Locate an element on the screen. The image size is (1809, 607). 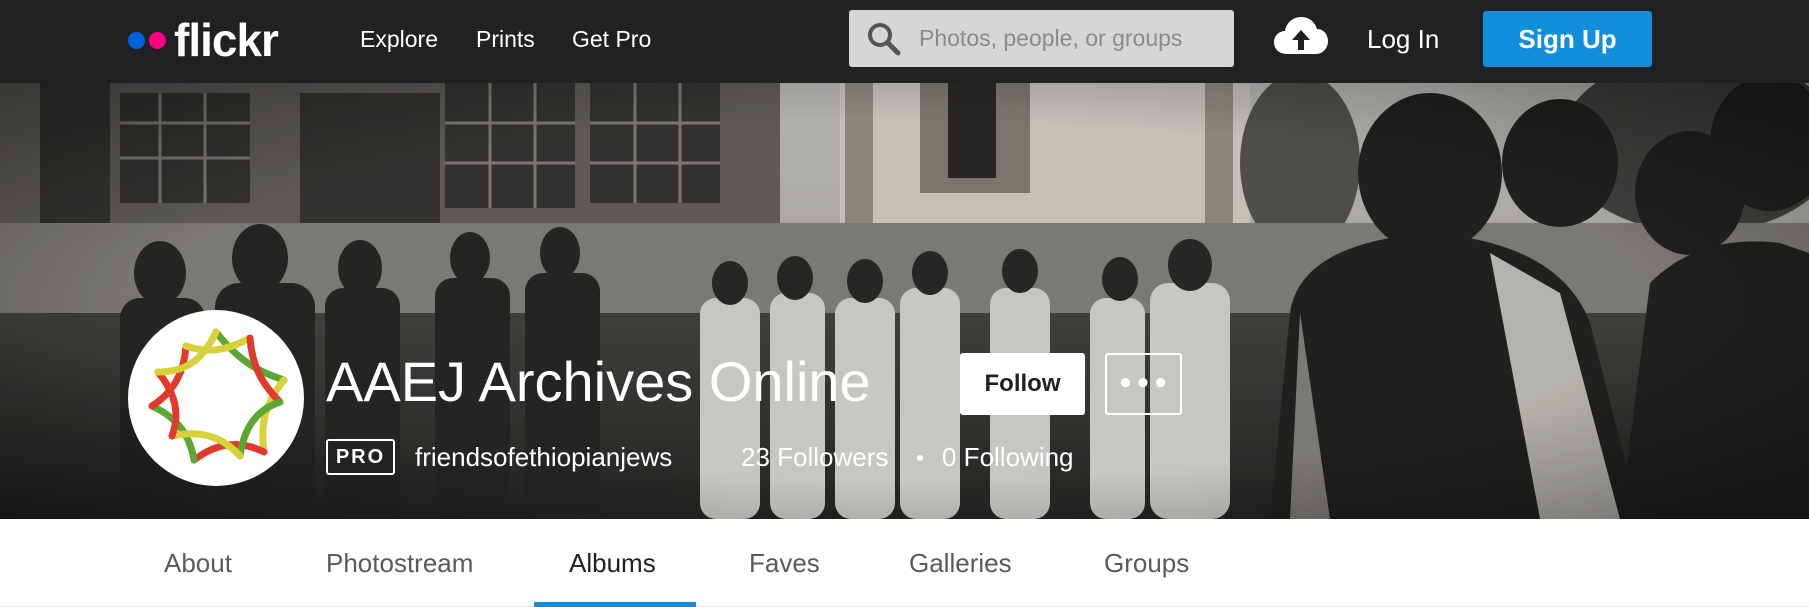
tab-galleries: Galleries is located at coordinates (960, 563).